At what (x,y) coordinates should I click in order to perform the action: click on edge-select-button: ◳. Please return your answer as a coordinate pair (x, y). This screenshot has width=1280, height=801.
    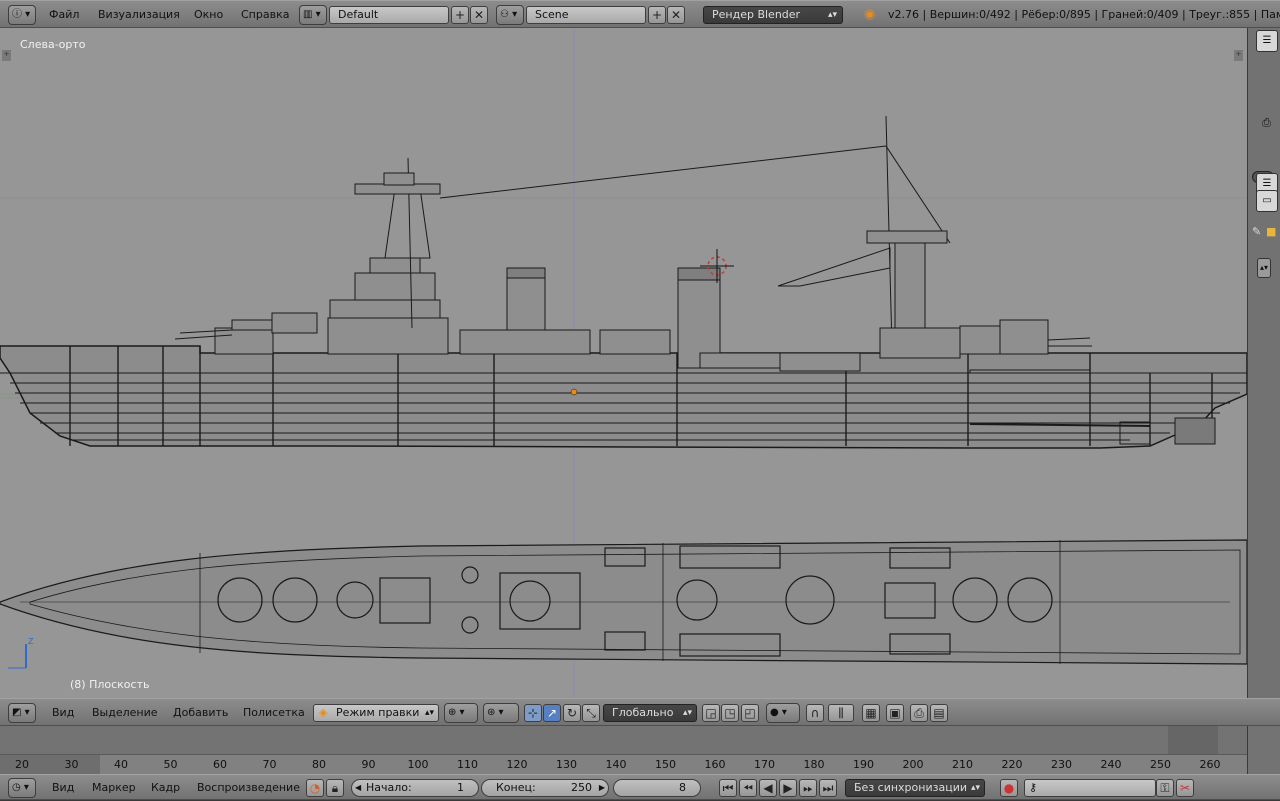
    Looking at the image, I should click on (730, 713).